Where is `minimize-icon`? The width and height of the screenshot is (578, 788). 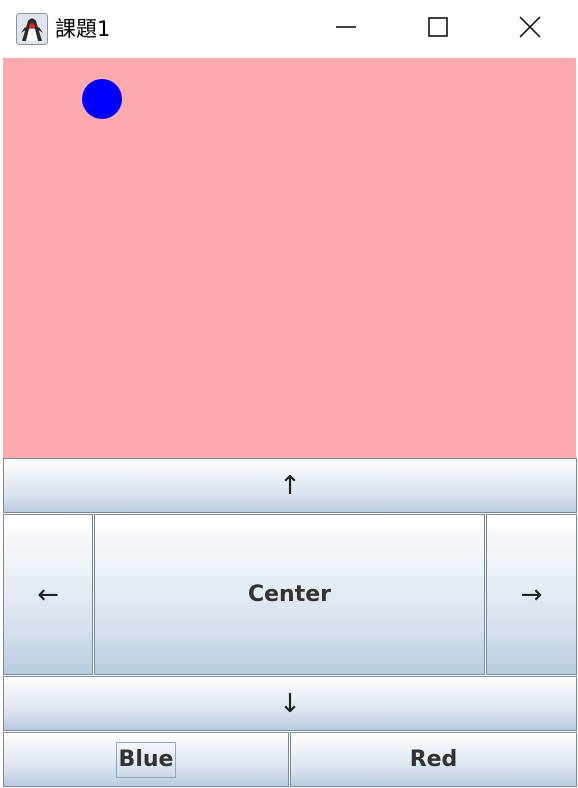 minimize-icon is located at coordinates (346, 29).